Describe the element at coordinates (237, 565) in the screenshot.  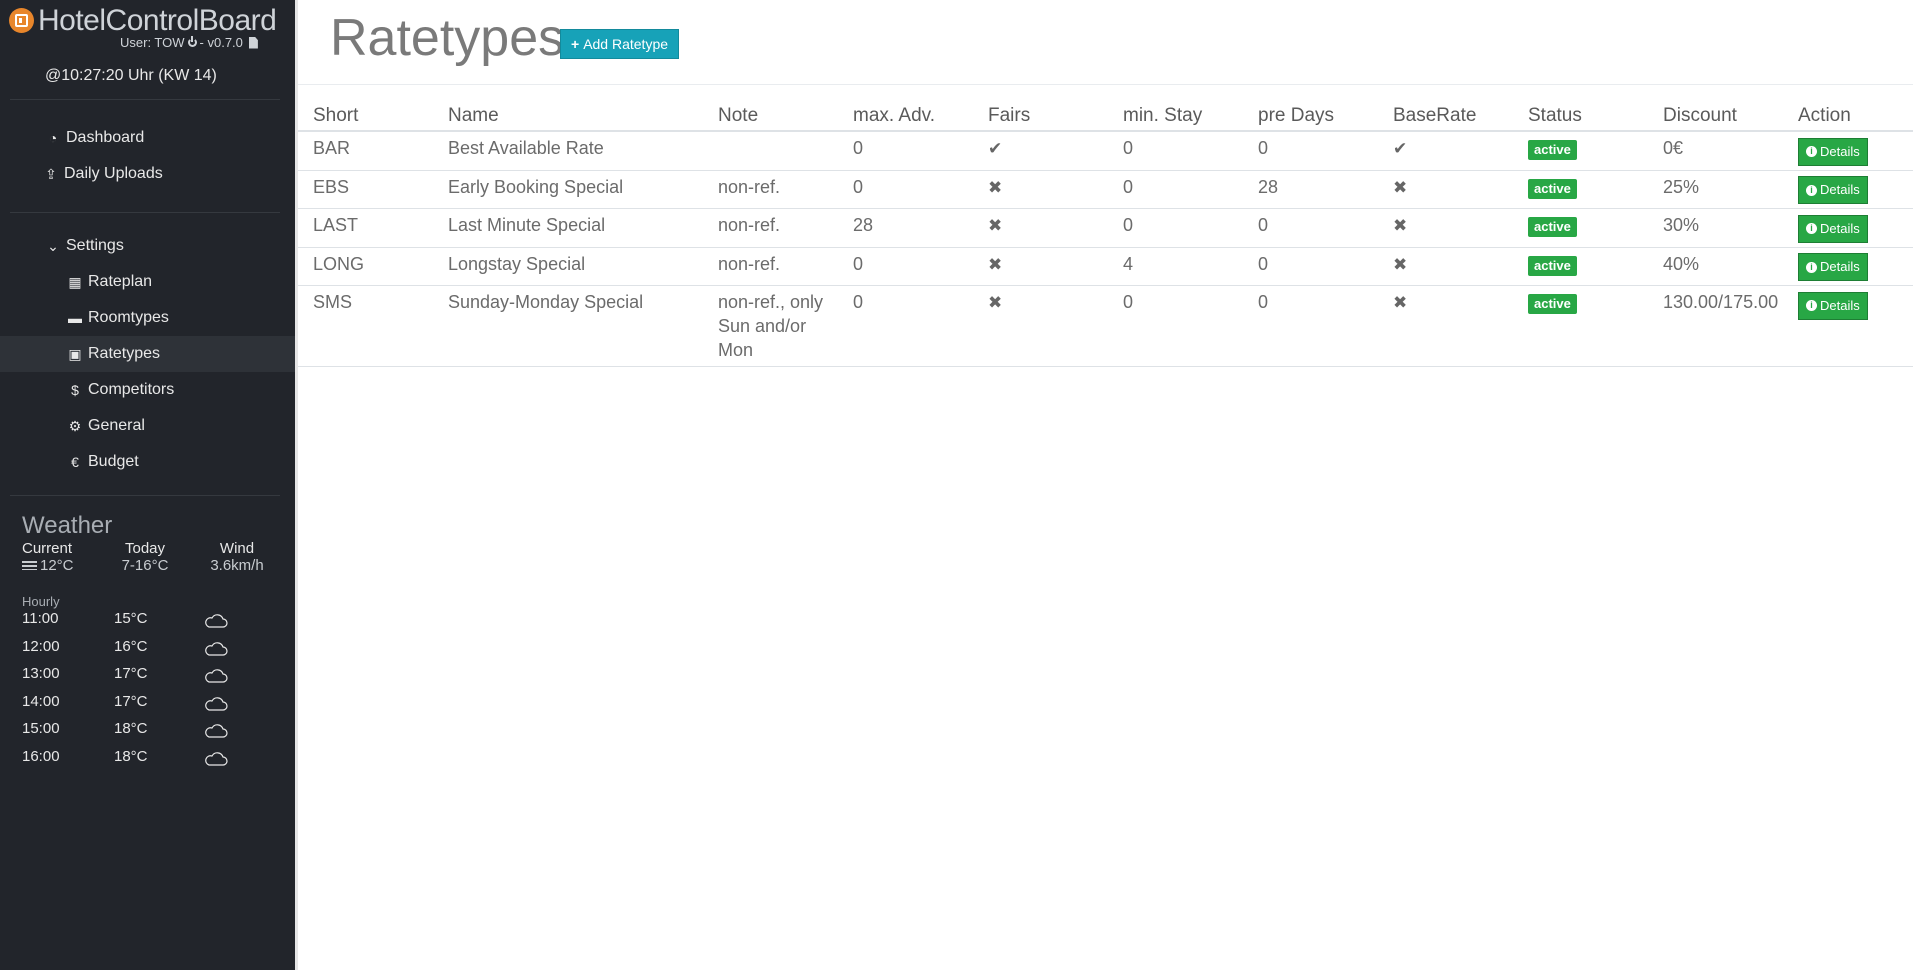
I see `weather-wind-value: 3.6km/h` at that location.